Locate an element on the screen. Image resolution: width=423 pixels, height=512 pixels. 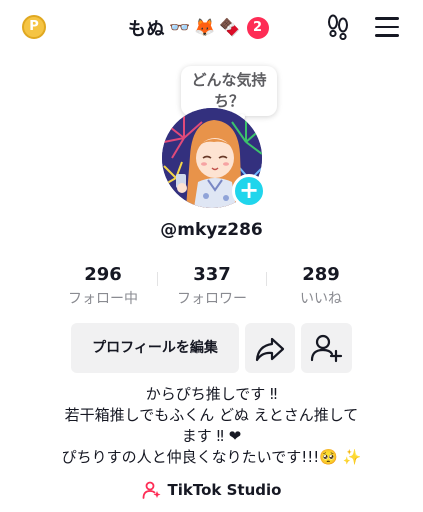
menu-icon is located at coordinates (387, 27).